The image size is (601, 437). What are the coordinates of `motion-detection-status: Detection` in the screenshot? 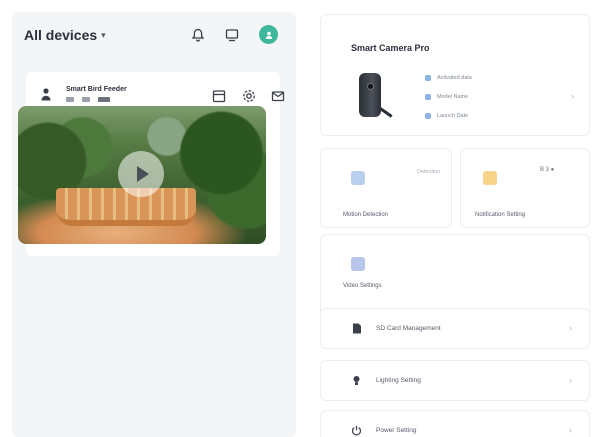 It's located at (429, 172).